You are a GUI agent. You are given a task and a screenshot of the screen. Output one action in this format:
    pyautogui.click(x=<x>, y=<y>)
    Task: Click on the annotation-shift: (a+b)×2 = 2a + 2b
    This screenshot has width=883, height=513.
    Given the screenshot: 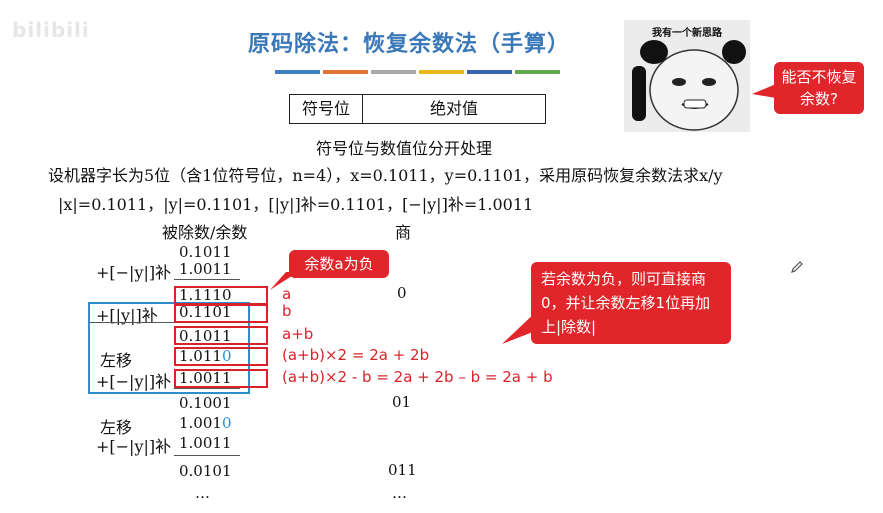 What is the action you would take?
    pyautogui.click(x=356, y=355)
    